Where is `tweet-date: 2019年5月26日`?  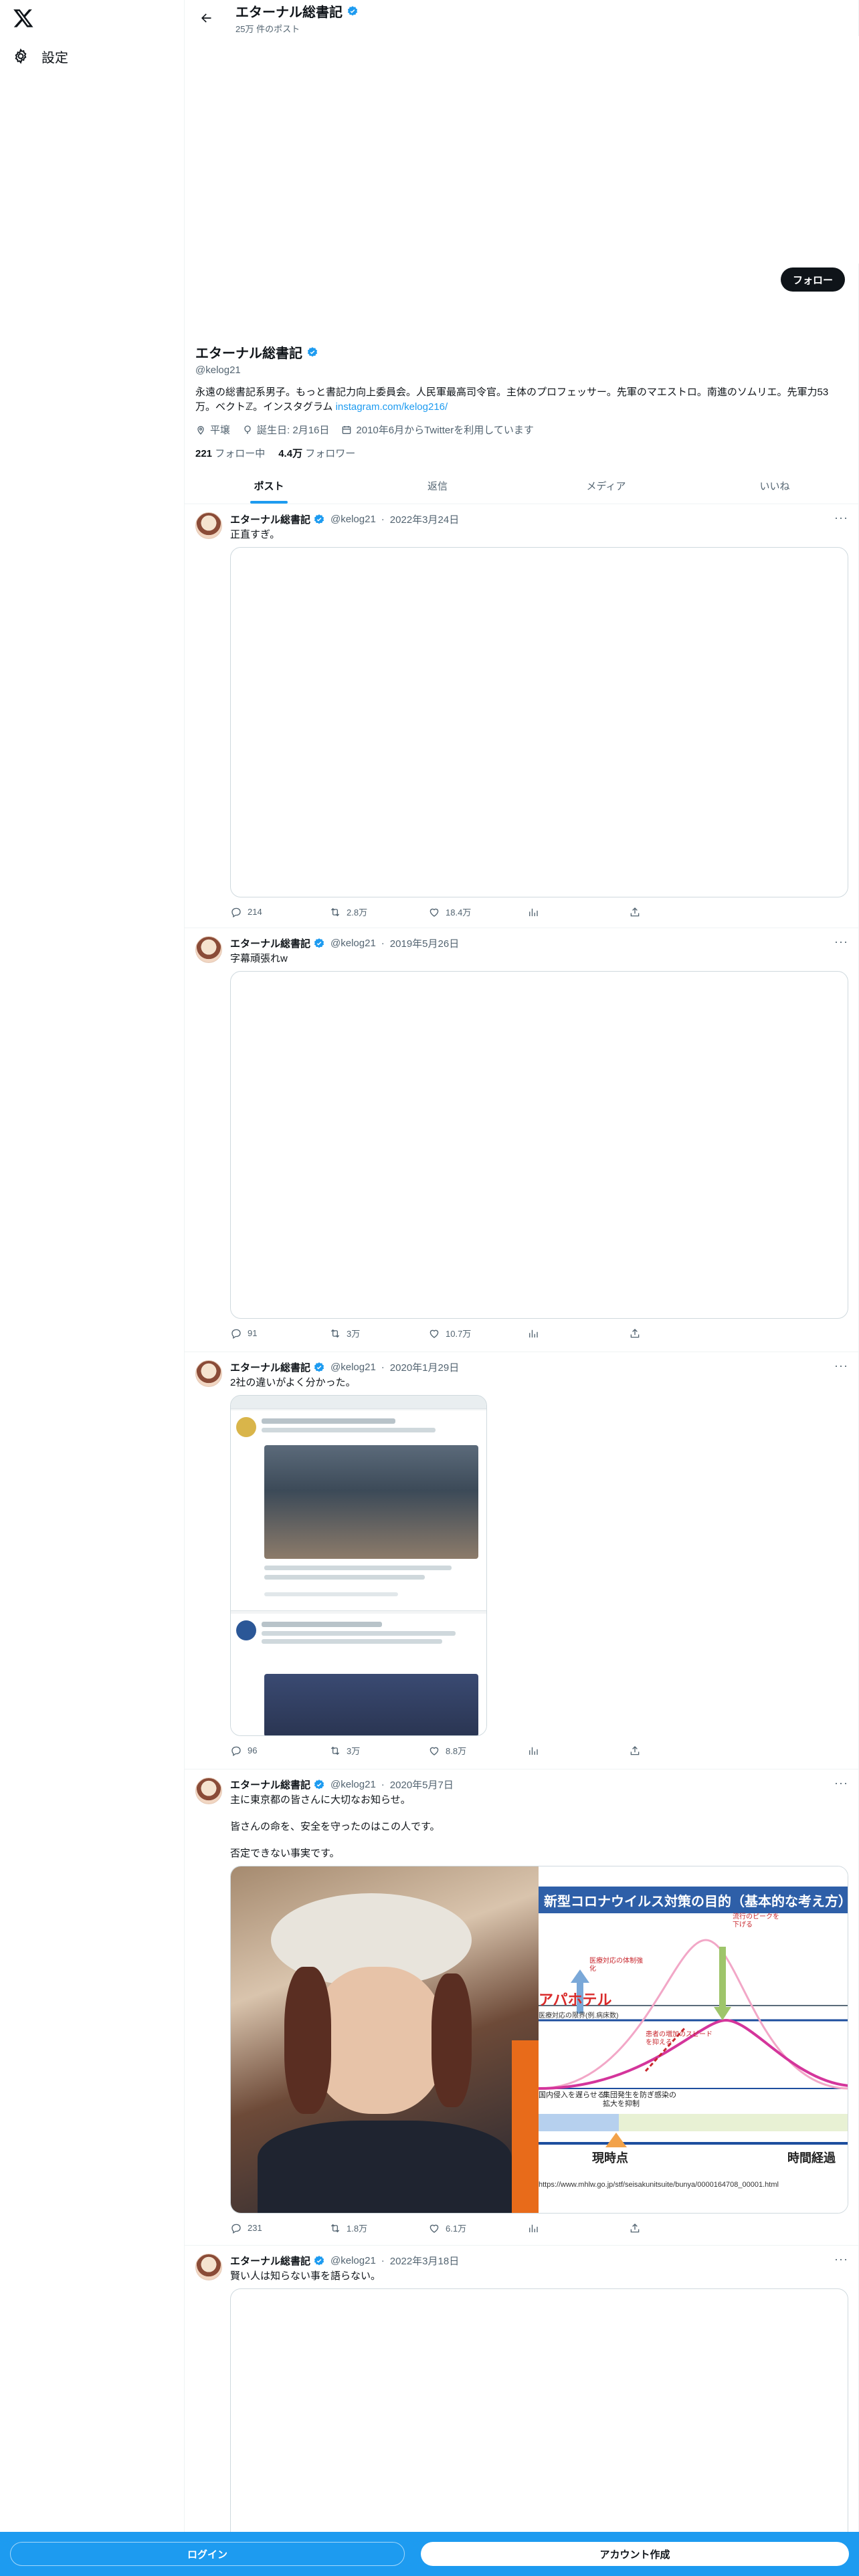
tweet-date: 2019年5月26日 is located at coordinates (424, 943).